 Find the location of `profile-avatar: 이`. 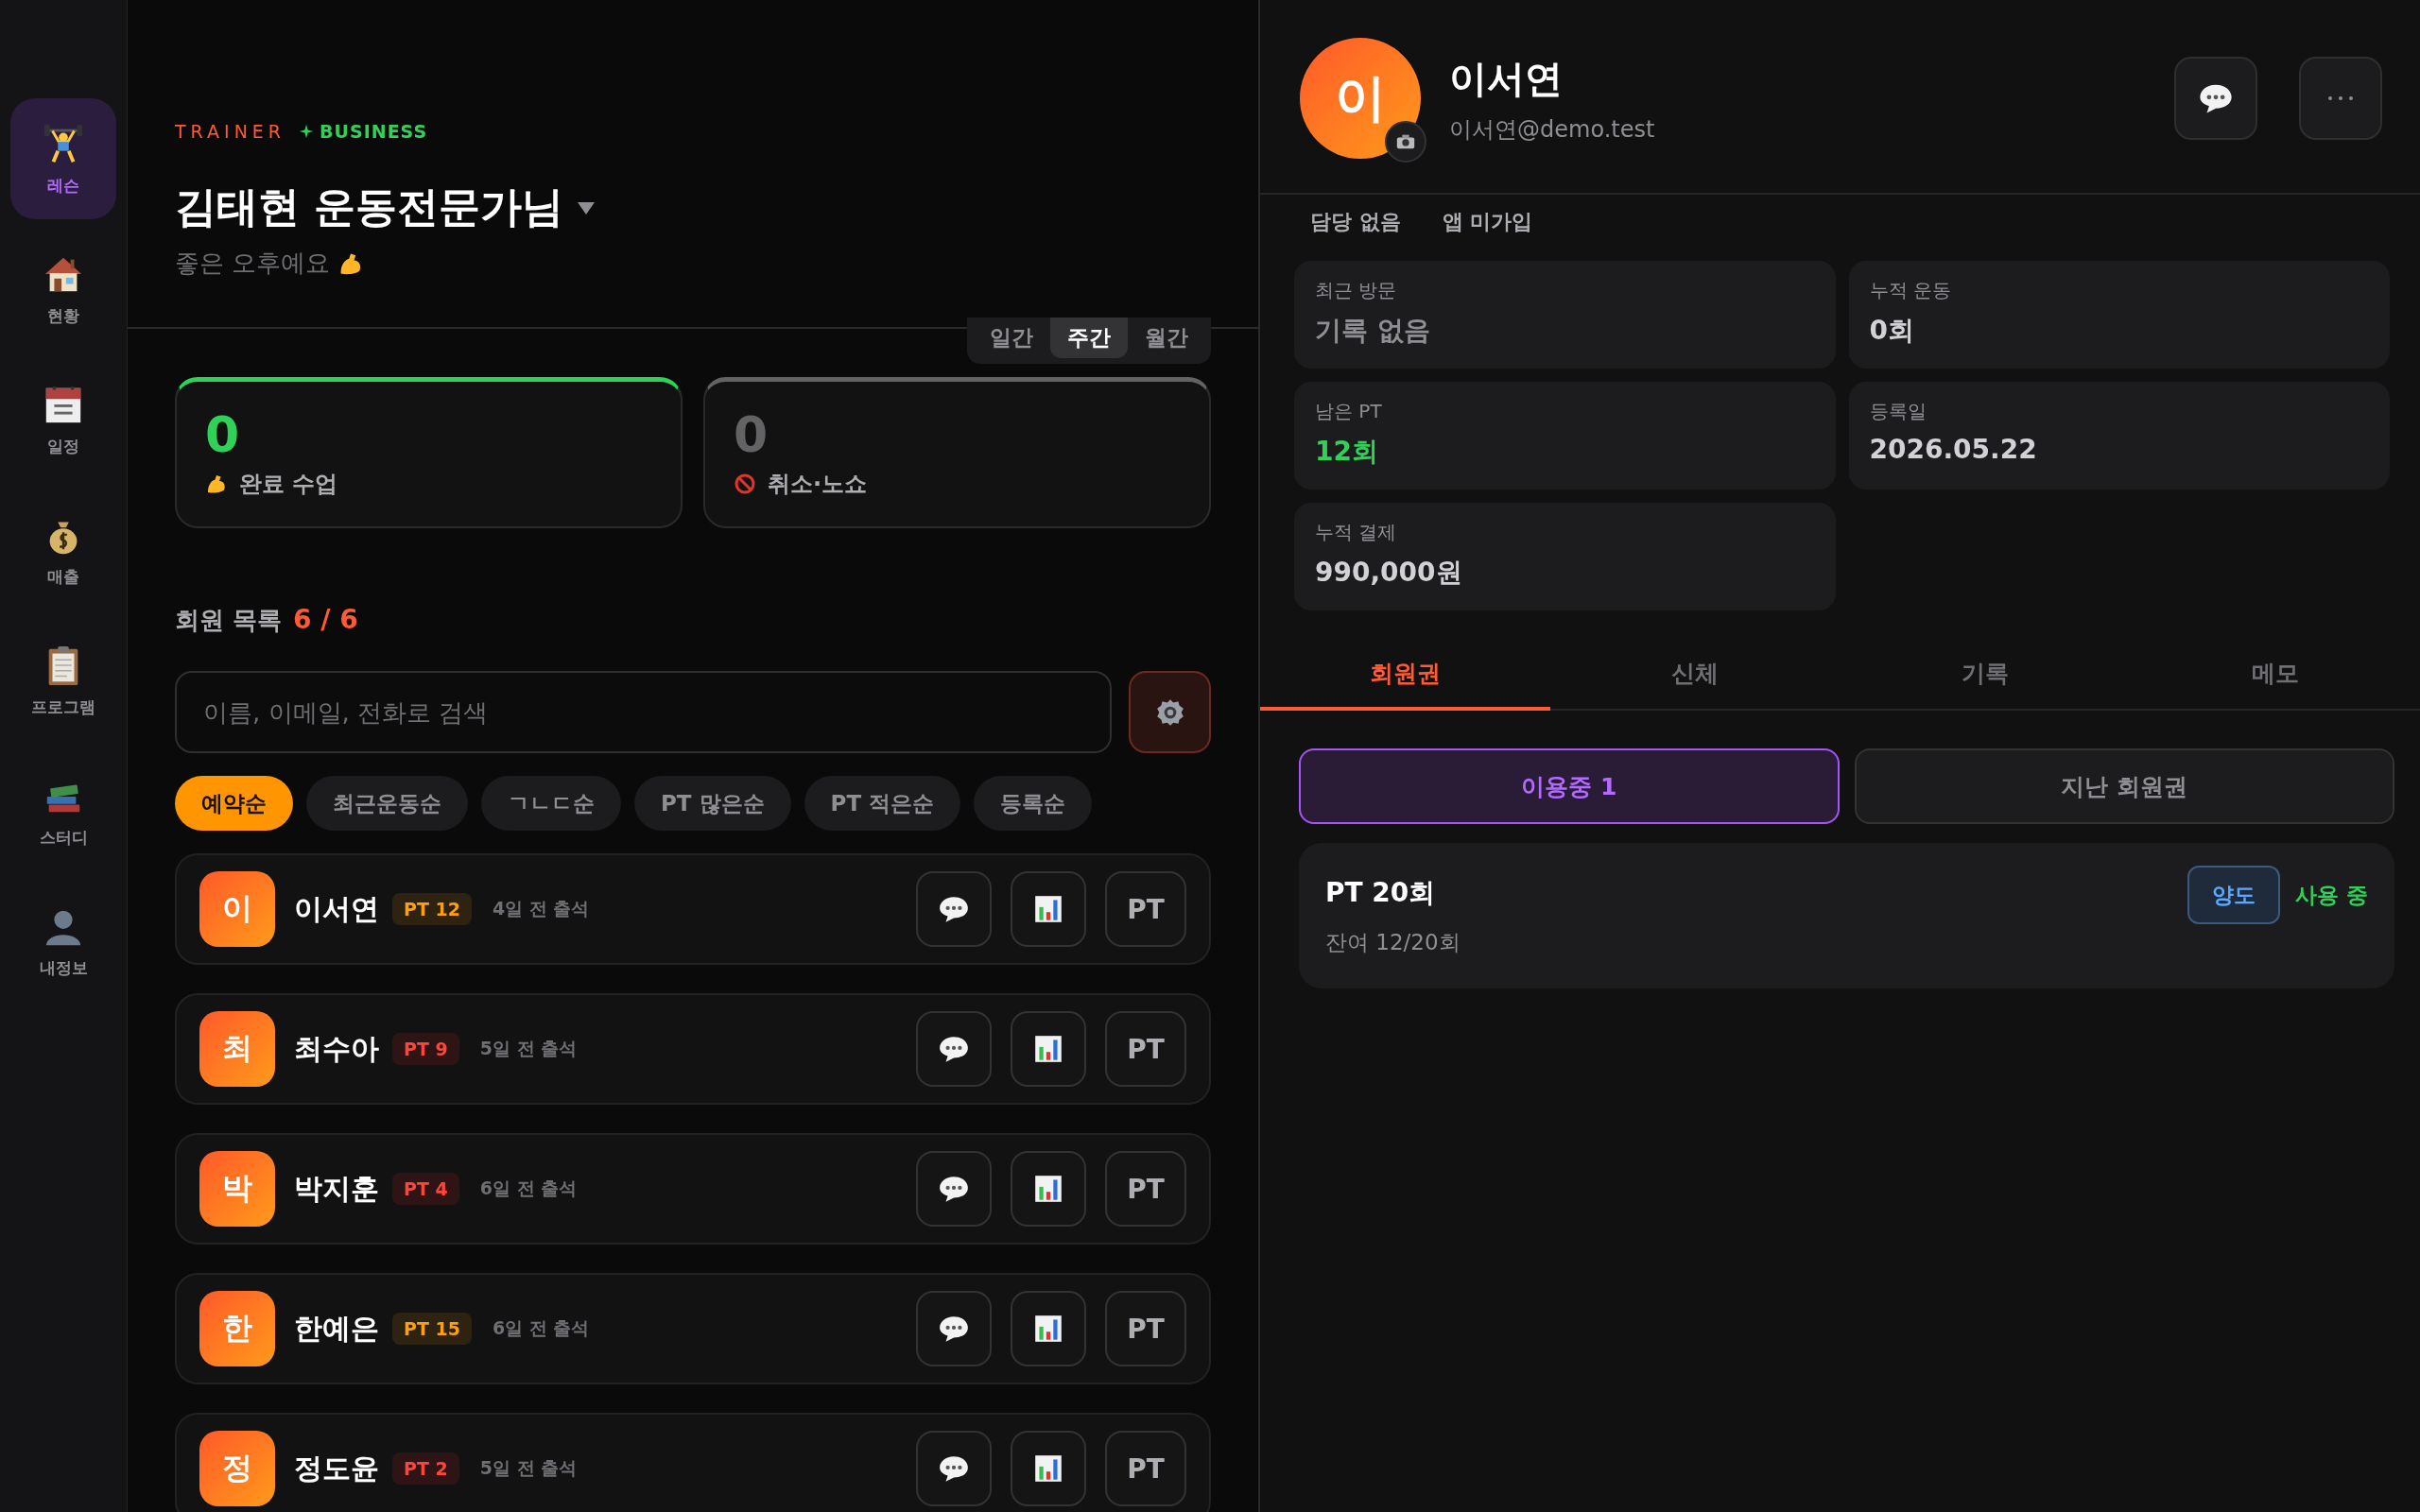

profile-avatar: 이 is located at coordinates (1360, 98).